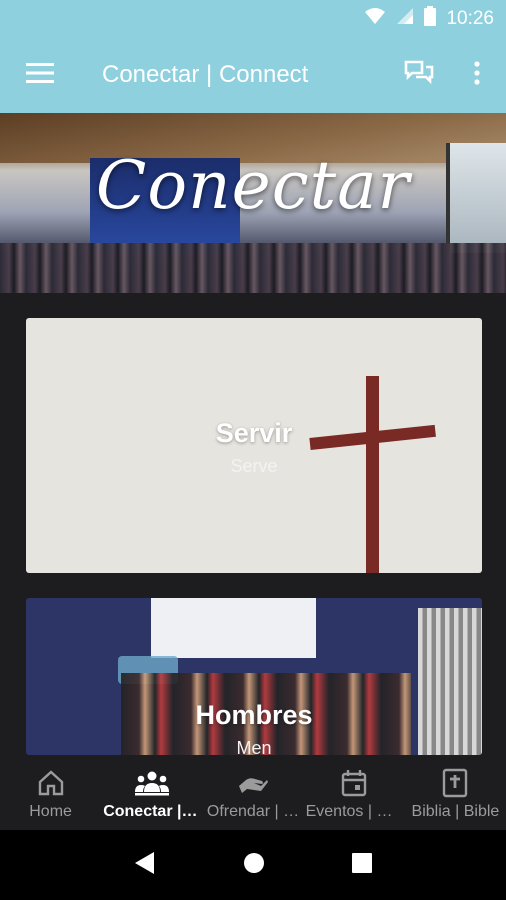  I want to click on nav-item-home: Home, so click(50, 792).